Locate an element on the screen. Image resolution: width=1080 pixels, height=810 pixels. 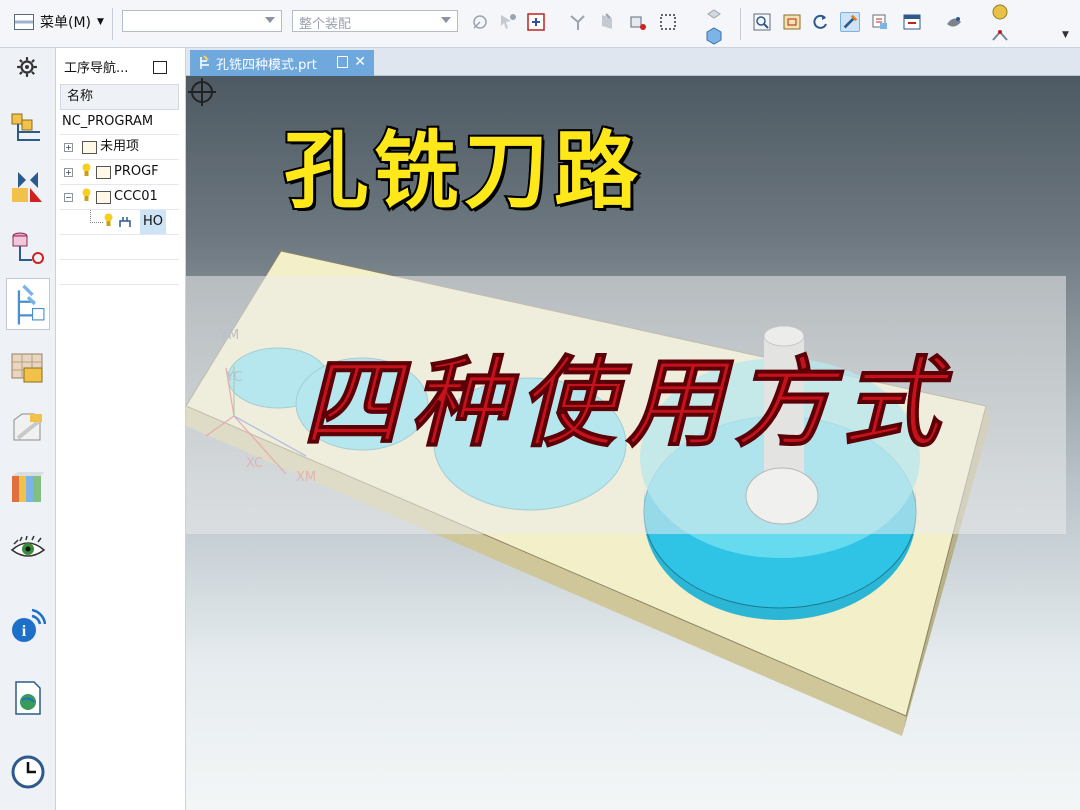
hole-milling-operation-icon is located at coordinates (125, 222).